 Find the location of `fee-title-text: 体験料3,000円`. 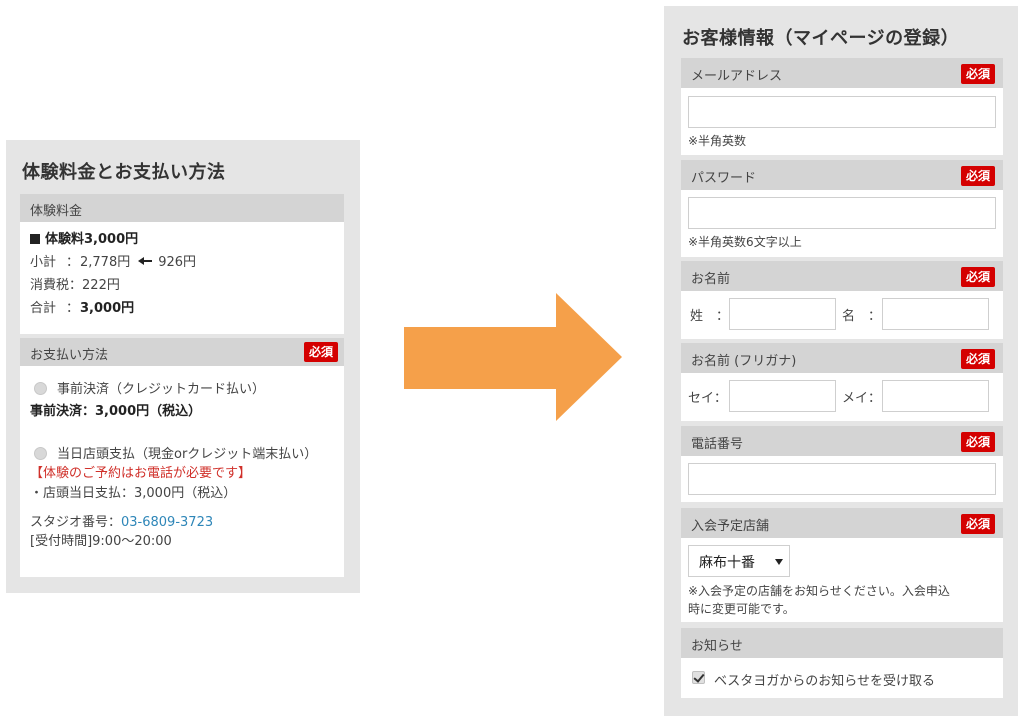

fee-title-text: 体験料3,000円 is located at coordinates (92, 239).